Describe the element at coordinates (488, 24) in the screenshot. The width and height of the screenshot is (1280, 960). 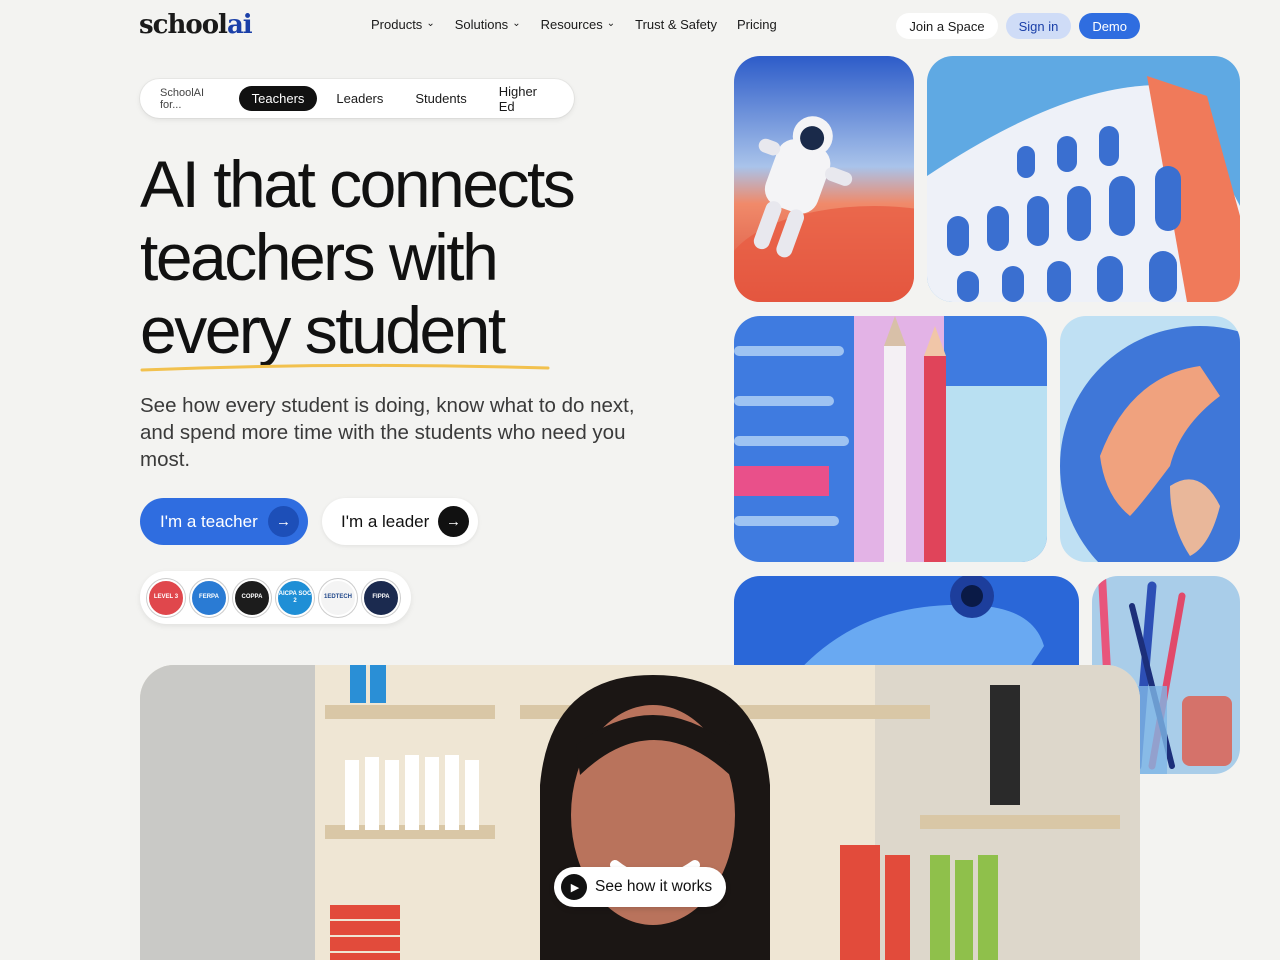
I see `nav-solutions: Solutions ⌄` at that location.